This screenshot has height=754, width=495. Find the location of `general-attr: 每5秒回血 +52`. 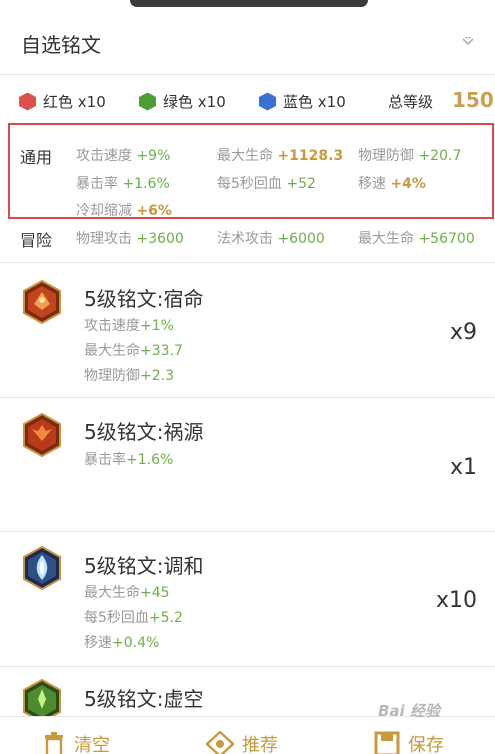

general-attr: 每5秒回血 +52 is located at coordinates (266, 184).